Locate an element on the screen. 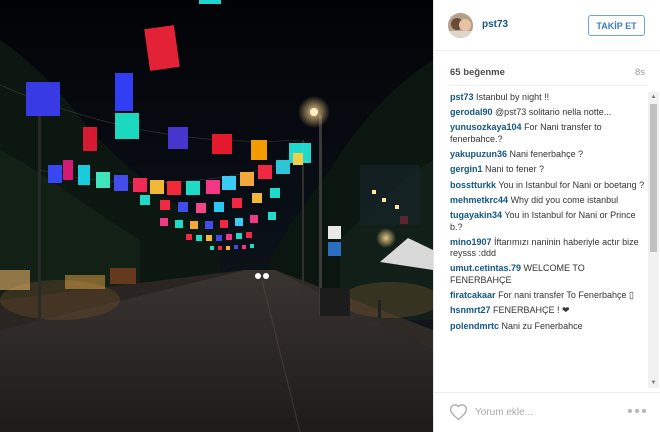 Image resolution: width=660 pixels, height=432 pixels. comment-item: yakupuzun36 Nani fenerbahçe ? is located at coordinates (548, 155).